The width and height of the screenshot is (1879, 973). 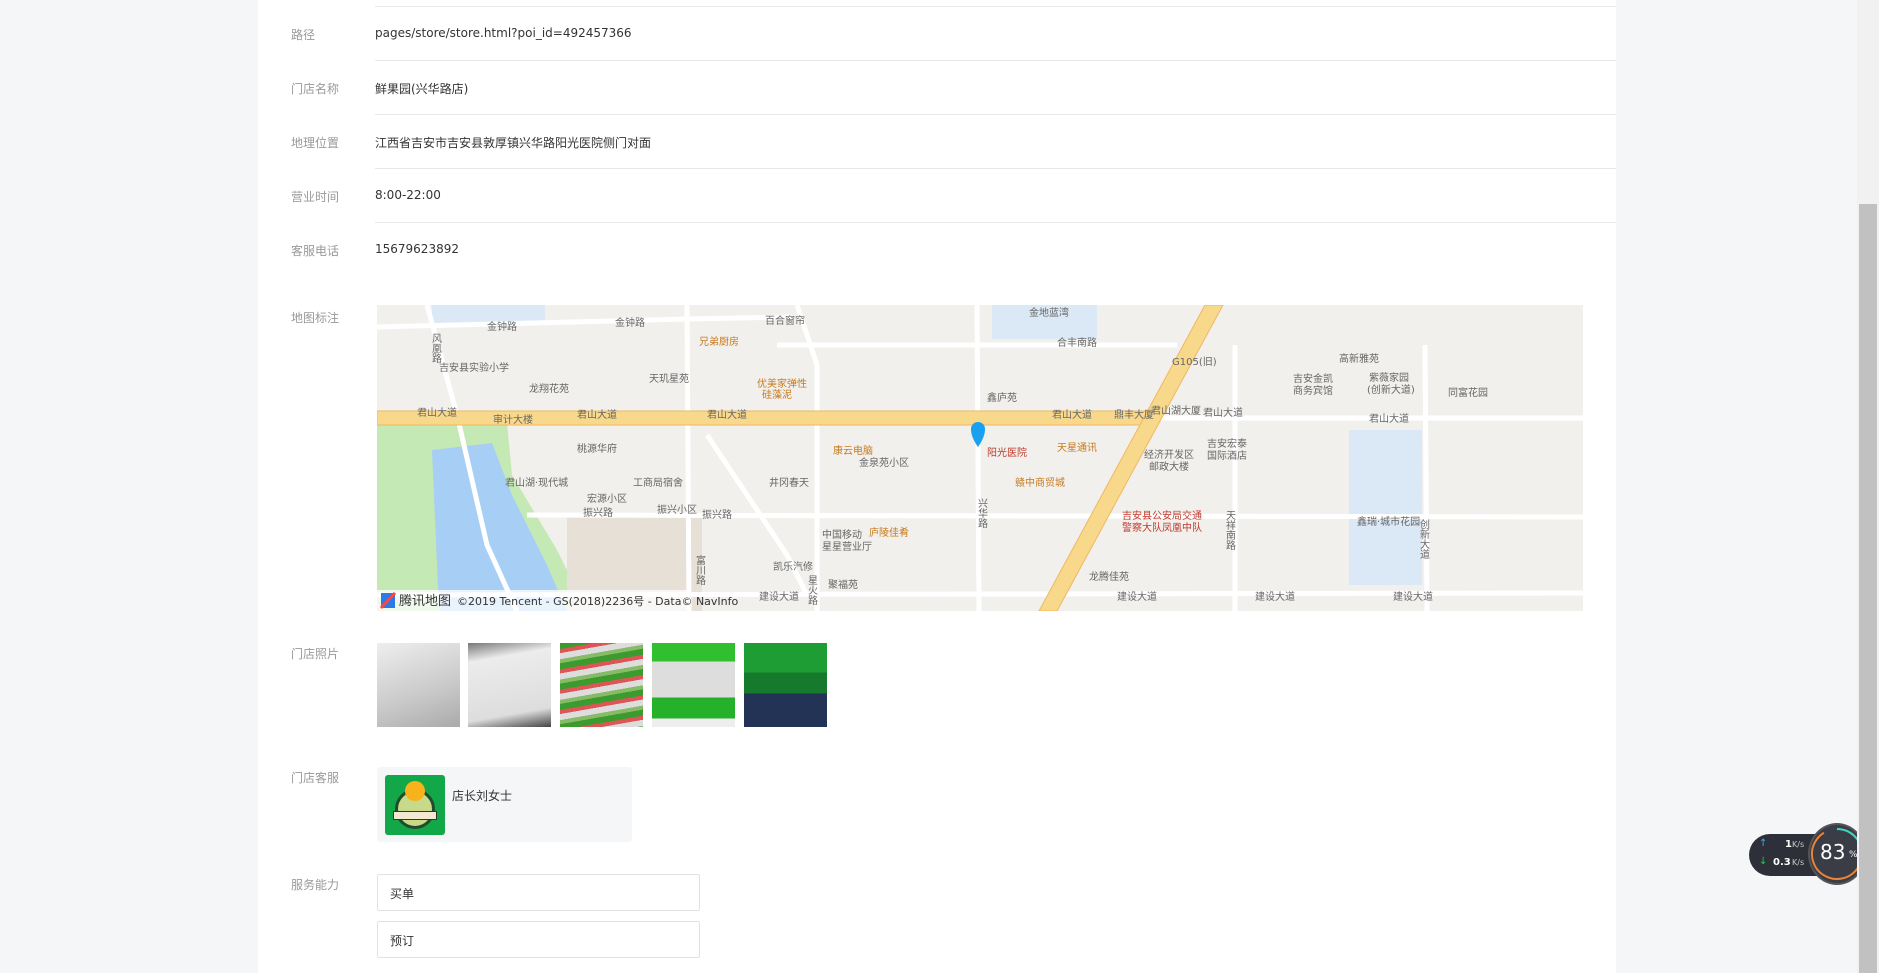 What do you see at coordinates (785, 320) in the screenshot?
I see `map-place-label: 百合窗帘` at bounding box center [785, 320].